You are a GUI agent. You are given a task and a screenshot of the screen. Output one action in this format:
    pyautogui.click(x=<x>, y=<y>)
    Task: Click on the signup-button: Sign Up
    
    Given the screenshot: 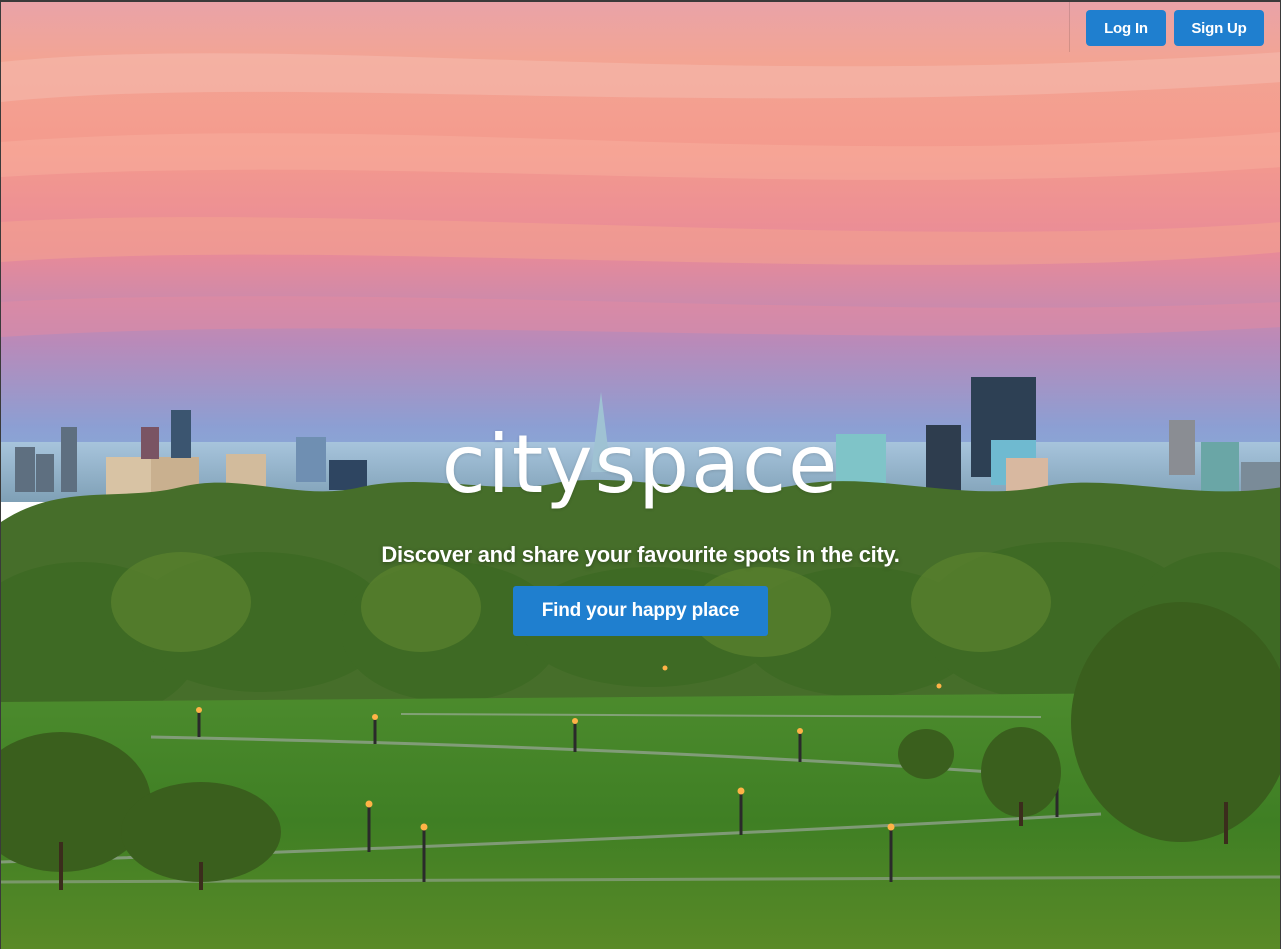 What is the action you would take?
    pyautogui.click(x=1219, y=28)
    